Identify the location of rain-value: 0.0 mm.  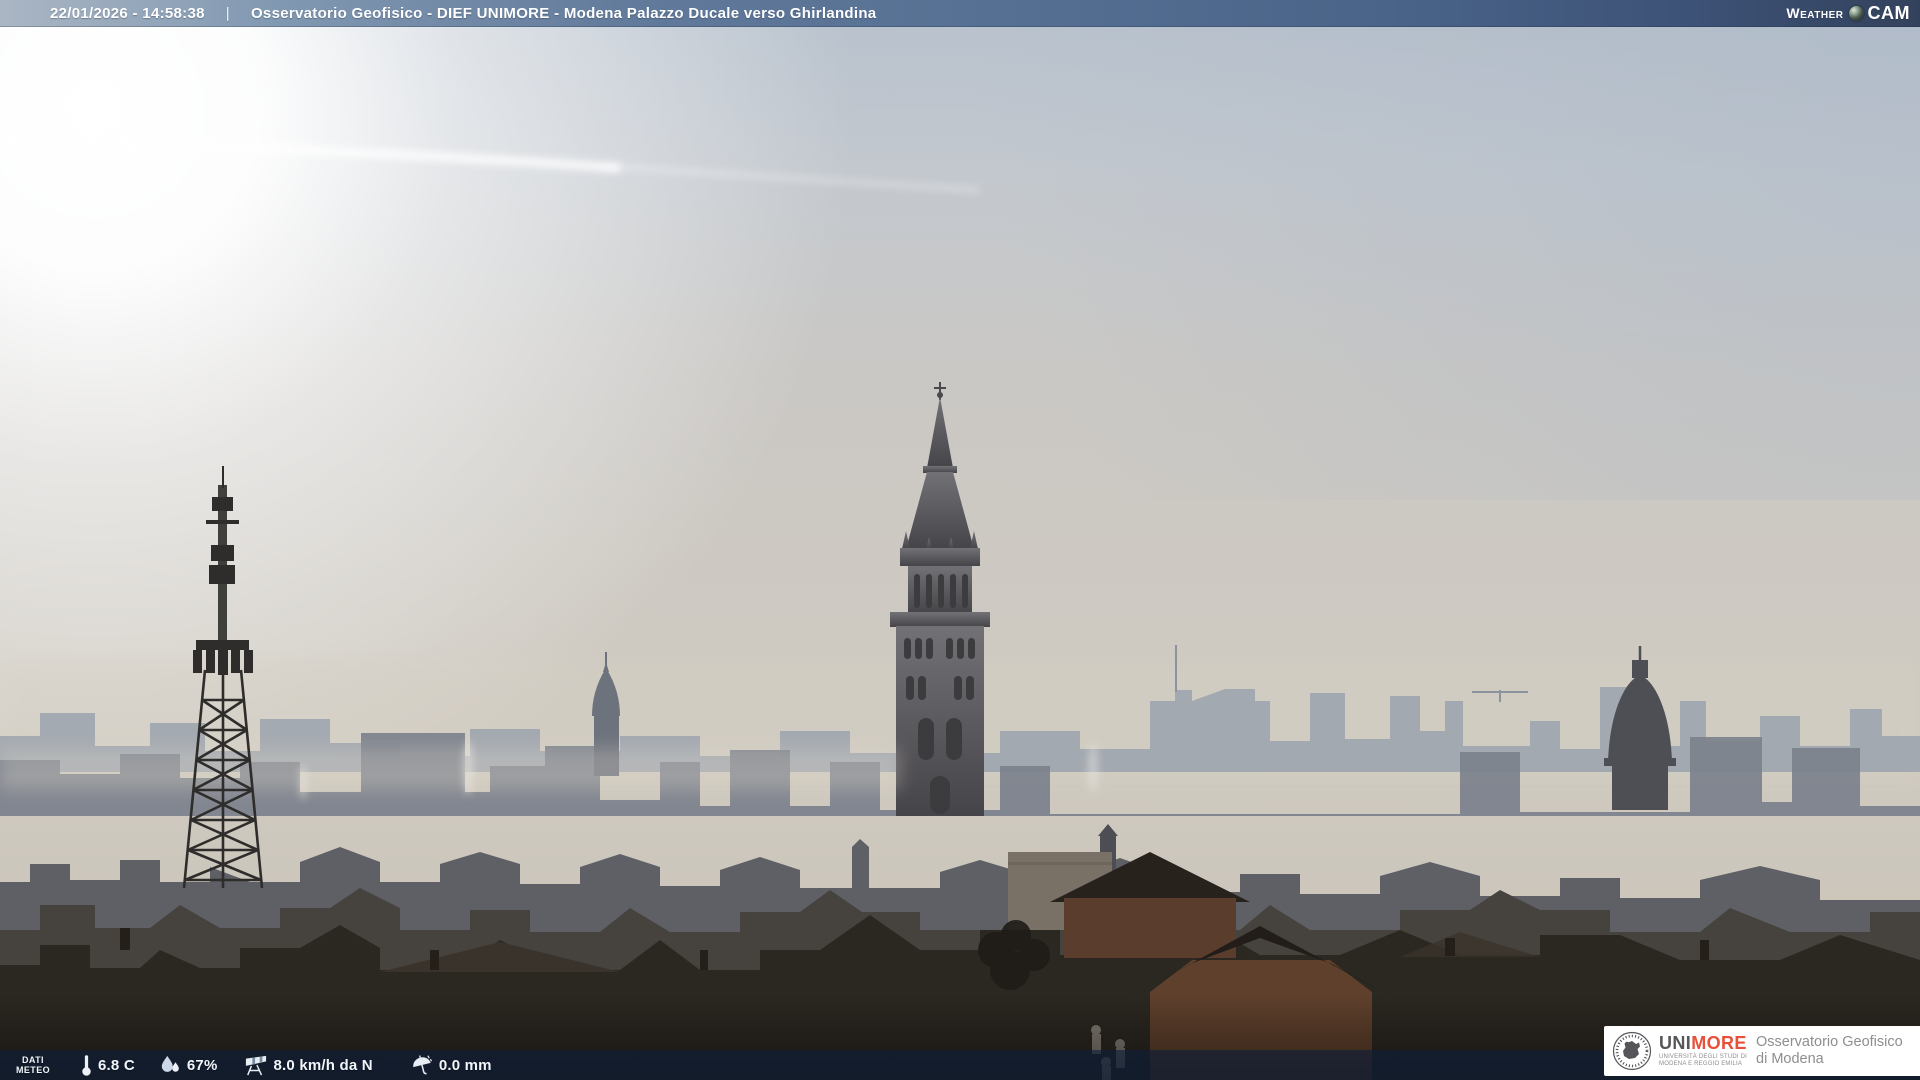
(465, 1065).